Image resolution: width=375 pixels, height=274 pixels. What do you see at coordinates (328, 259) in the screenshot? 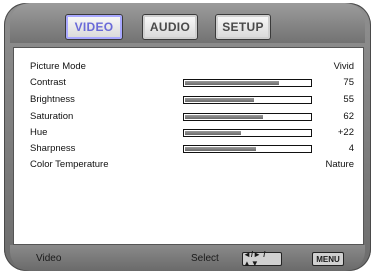
I see `menu-key-icon: MENU` at bounding box center [328, 259].